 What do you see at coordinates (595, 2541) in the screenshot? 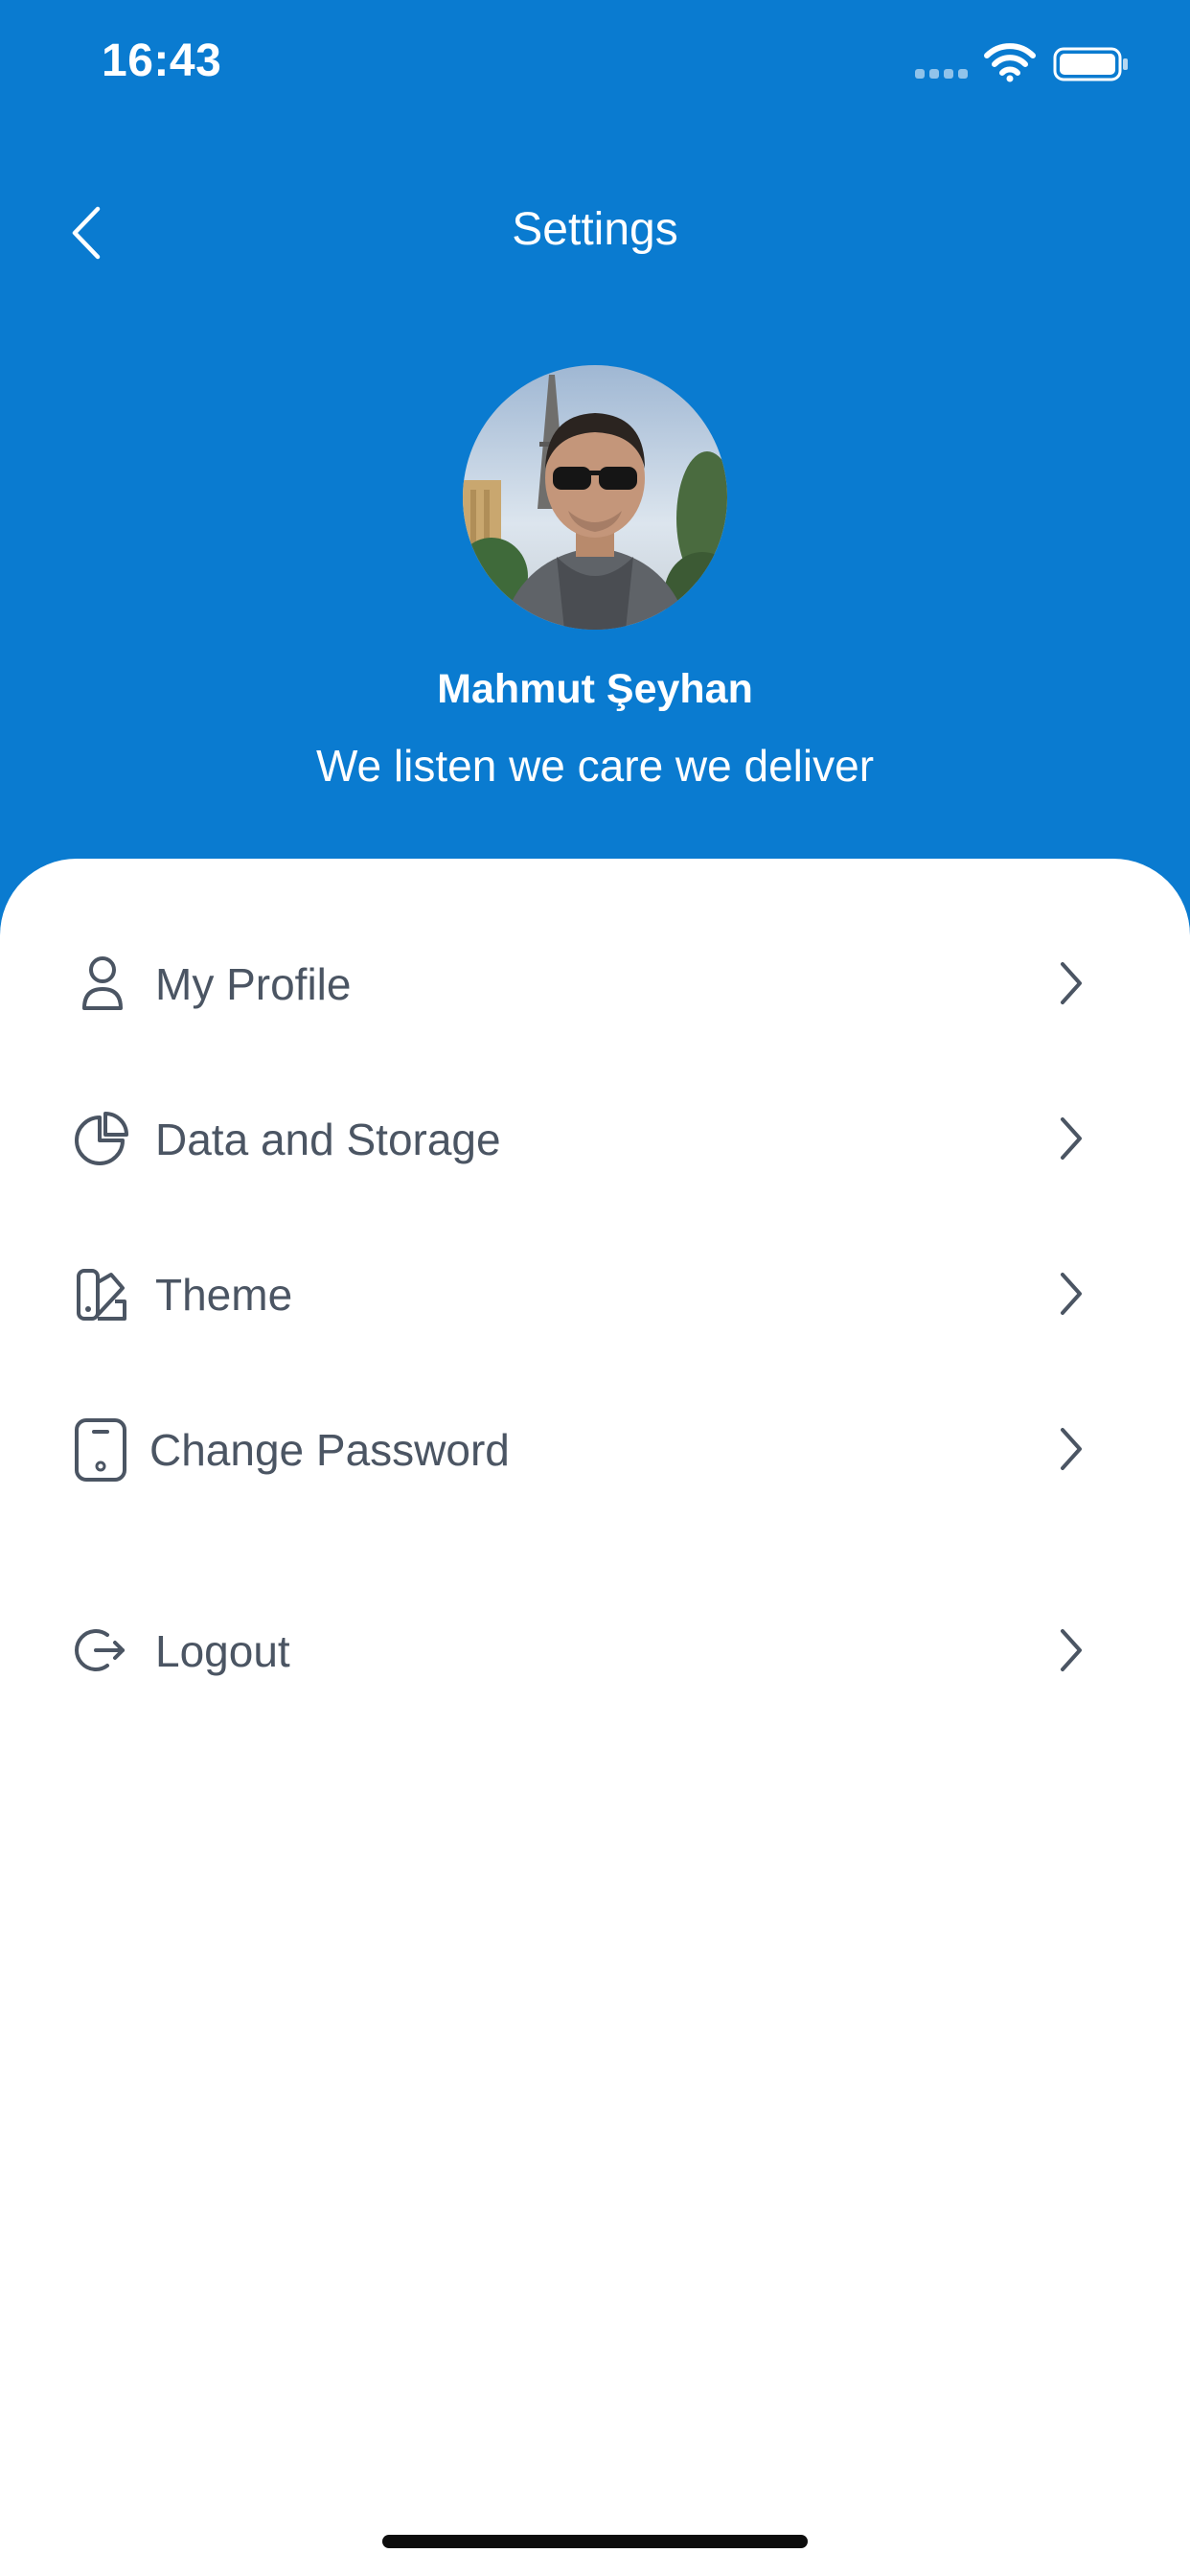
I see `home-indicator` at bounding box center [595, 2541].